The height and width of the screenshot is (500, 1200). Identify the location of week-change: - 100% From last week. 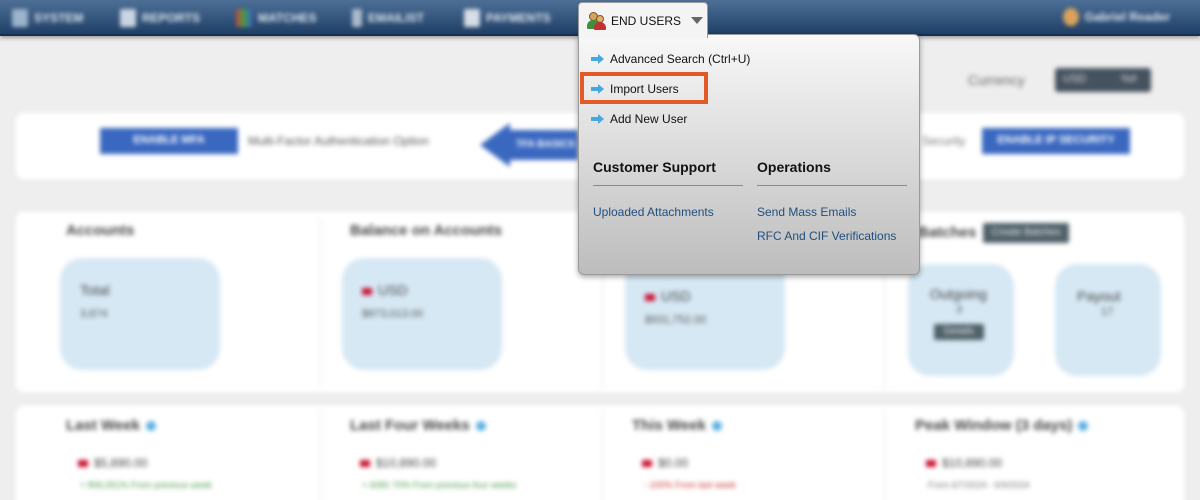
(690, 485).